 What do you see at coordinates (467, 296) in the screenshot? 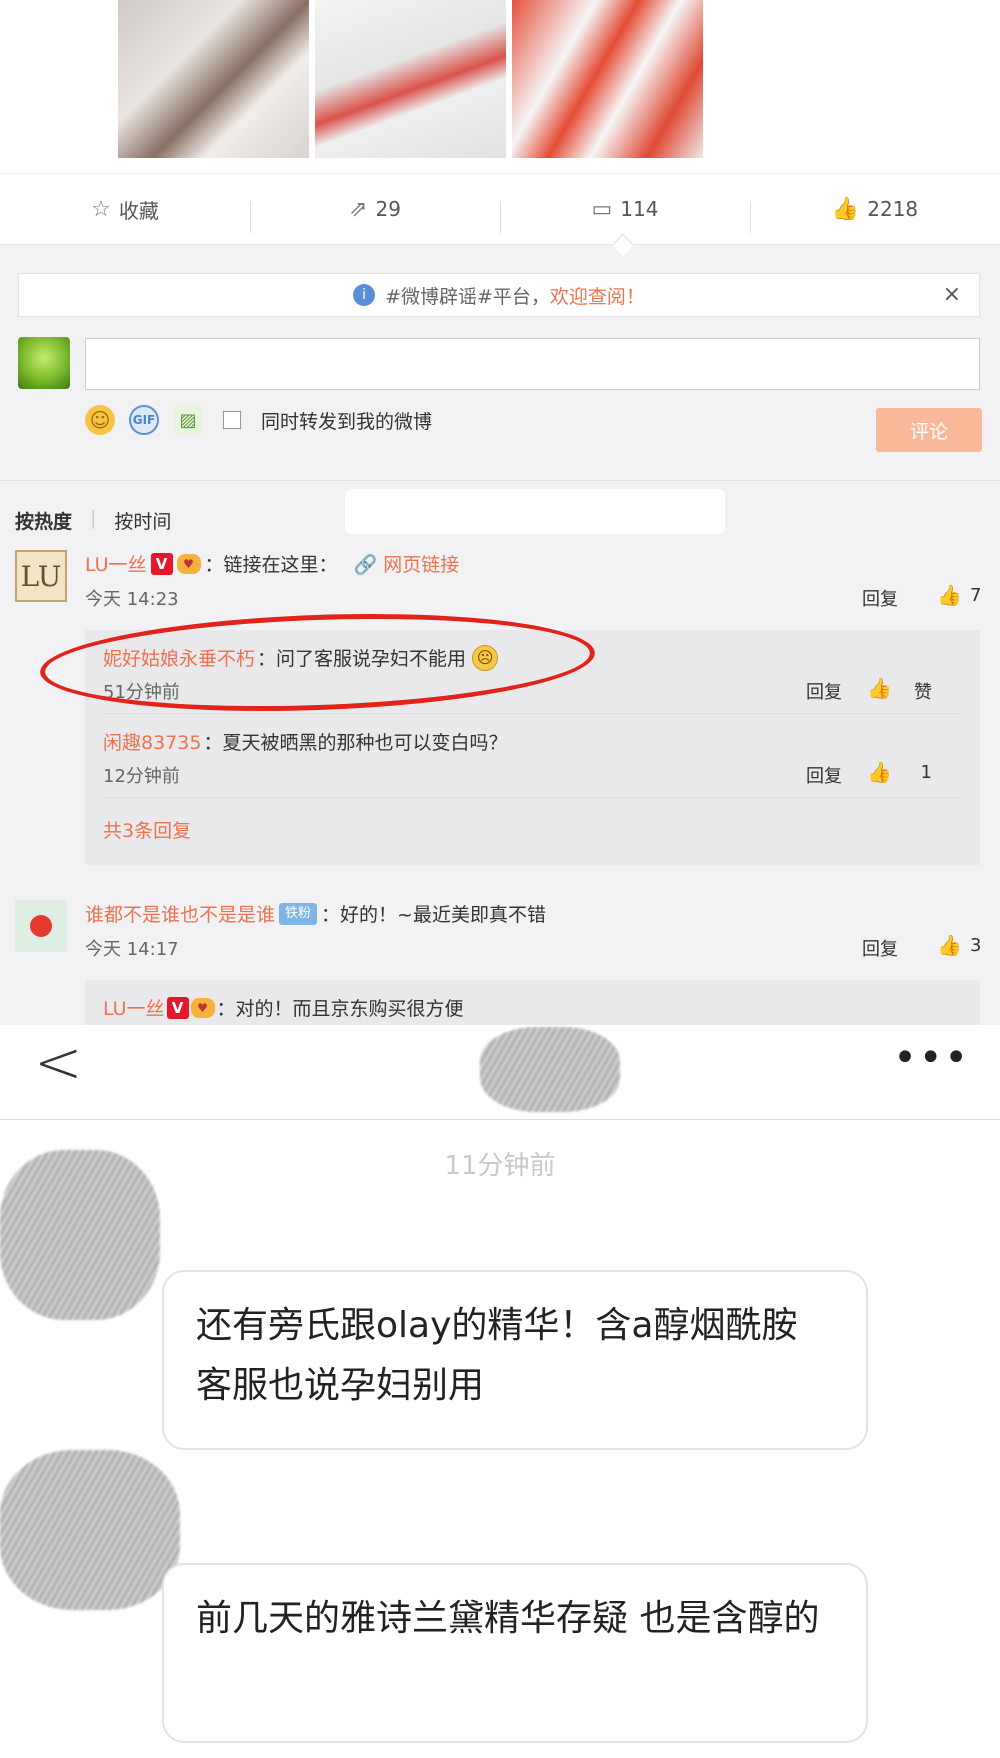
I see `notice-text: #微博辟谣#平台，` at bounding box center [467, 296].